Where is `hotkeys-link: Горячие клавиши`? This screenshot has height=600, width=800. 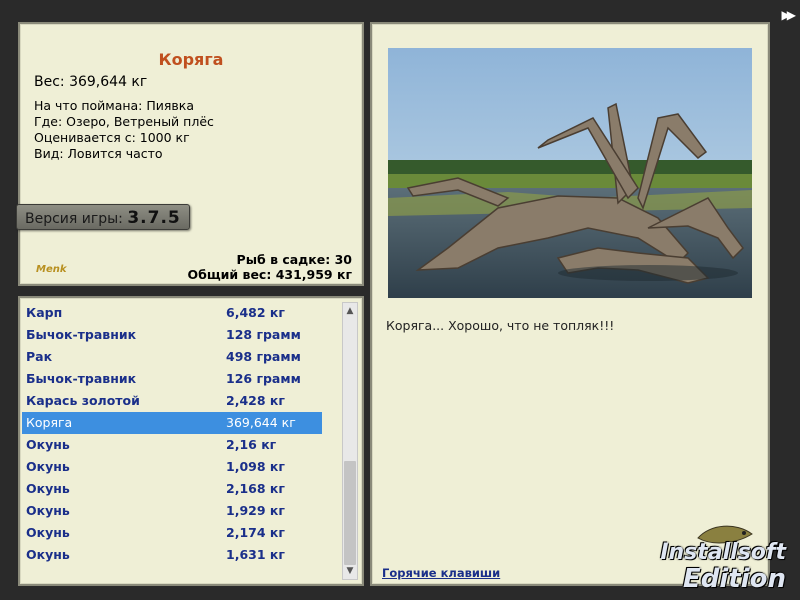
hotkeys-link: Горячие клавиши is located at coordinates (441, 573).